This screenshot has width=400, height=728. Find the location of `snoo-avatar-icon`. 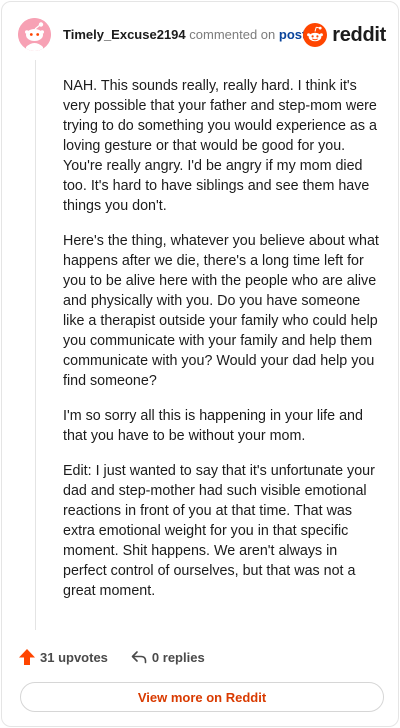

snoo-avatar-icon is located at coordinates (34, 34).